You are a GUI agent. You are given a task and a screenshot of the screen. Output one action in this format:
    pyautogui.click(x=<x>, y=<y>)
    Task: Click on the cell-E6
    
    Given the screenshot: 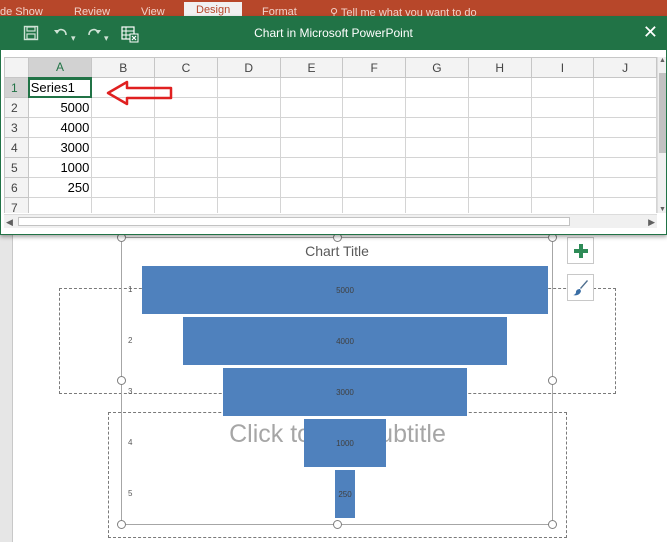 What is the action you would take?
    pyautogui.click(x=311, y=187)
    